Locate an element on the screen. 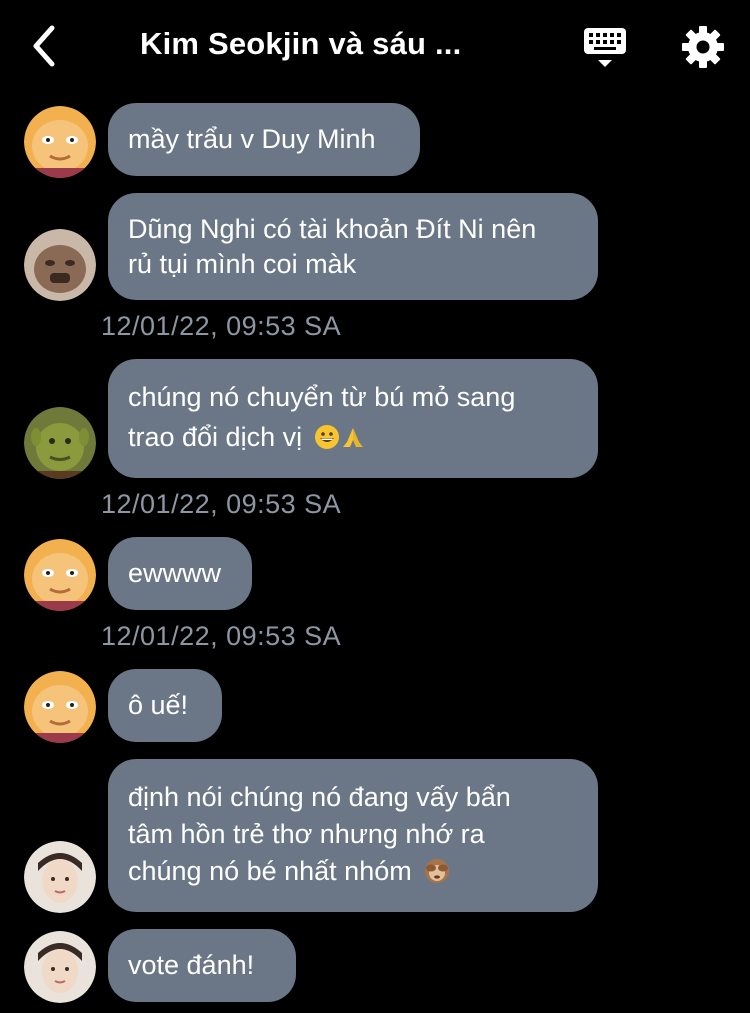 The image size is (750, 1013). message-text: mầy trẩu v Duy Minh is located at coordinates (252, 139).